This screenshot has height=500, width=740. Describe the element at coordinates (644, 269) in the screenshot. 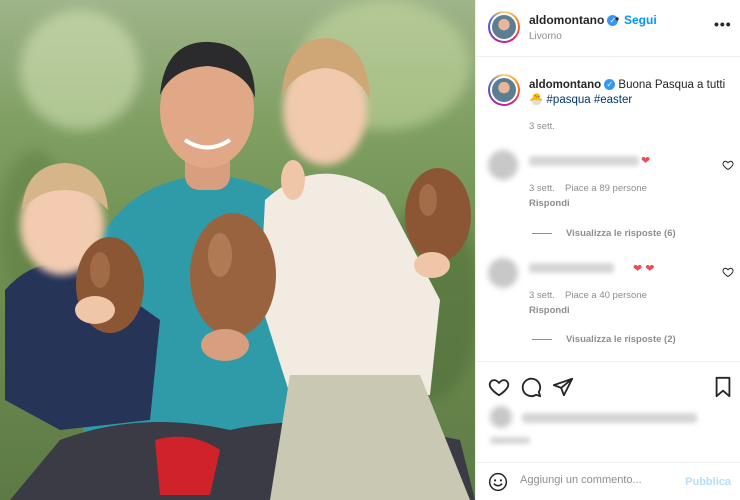

I see `comment-heart-emoji: ❤ ❤` at that location.